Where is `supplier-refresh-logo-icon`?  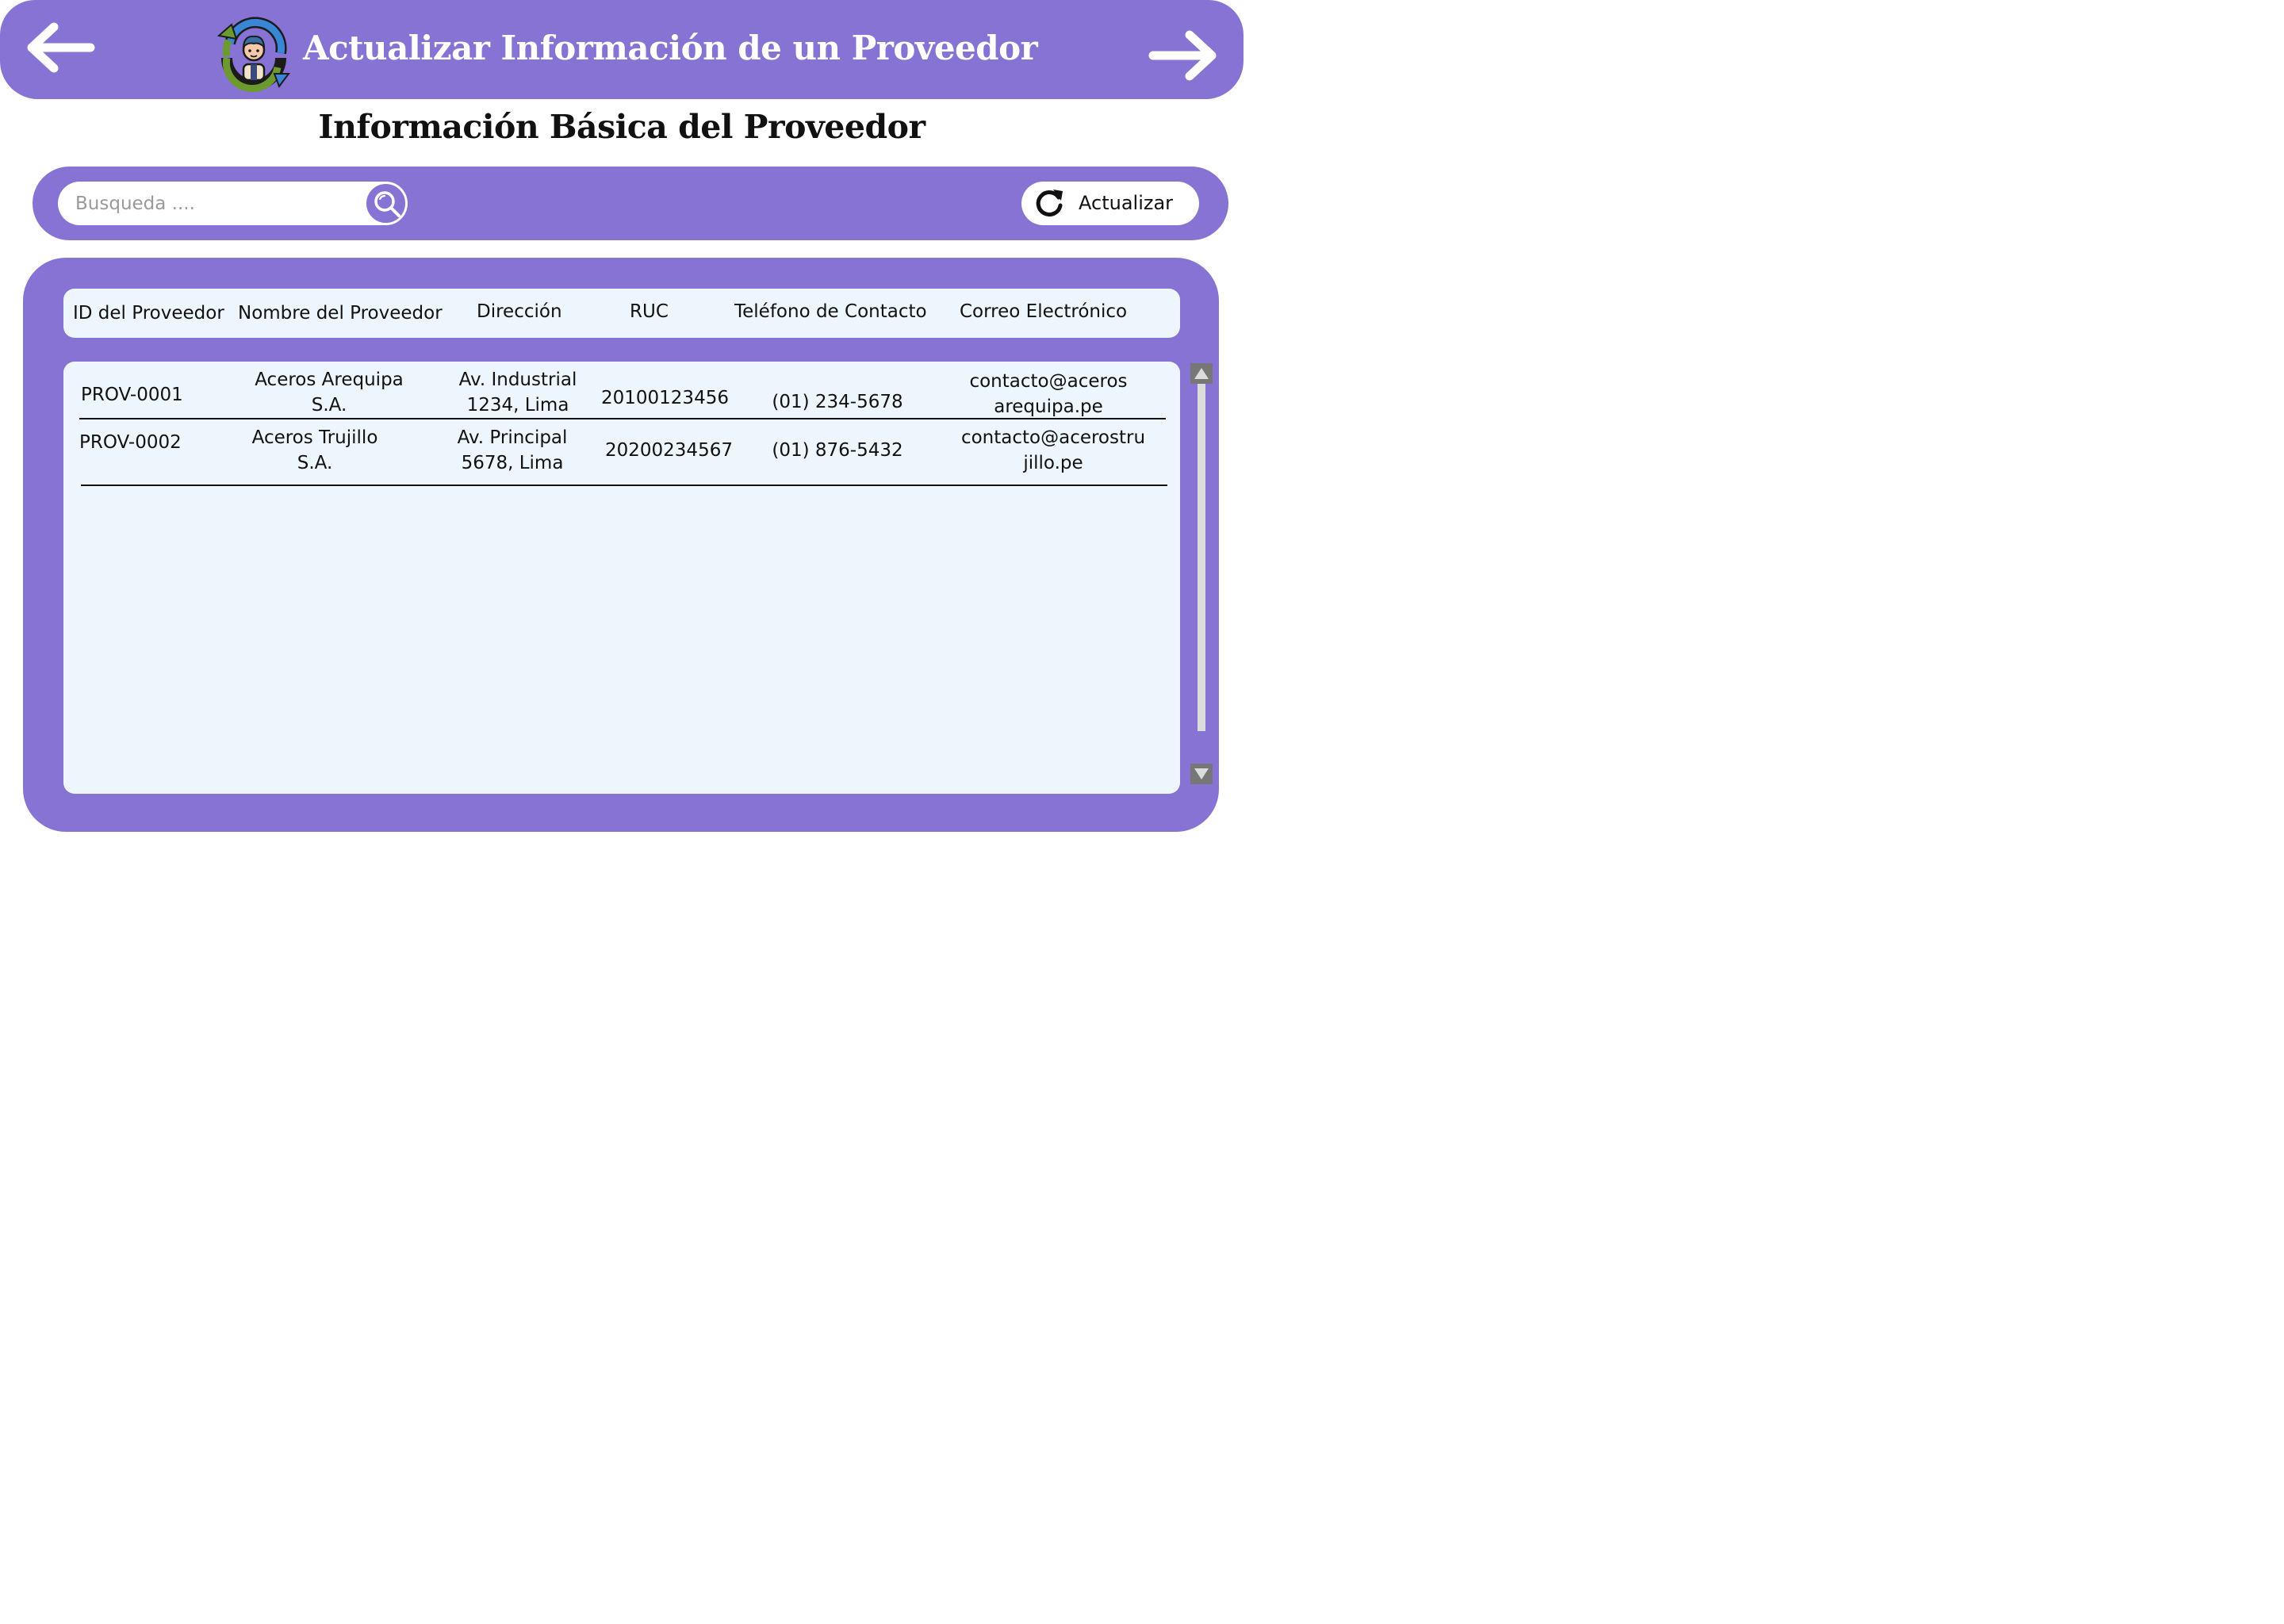
supplier-refresh-logo-icon is located at coordinates (254, 53).